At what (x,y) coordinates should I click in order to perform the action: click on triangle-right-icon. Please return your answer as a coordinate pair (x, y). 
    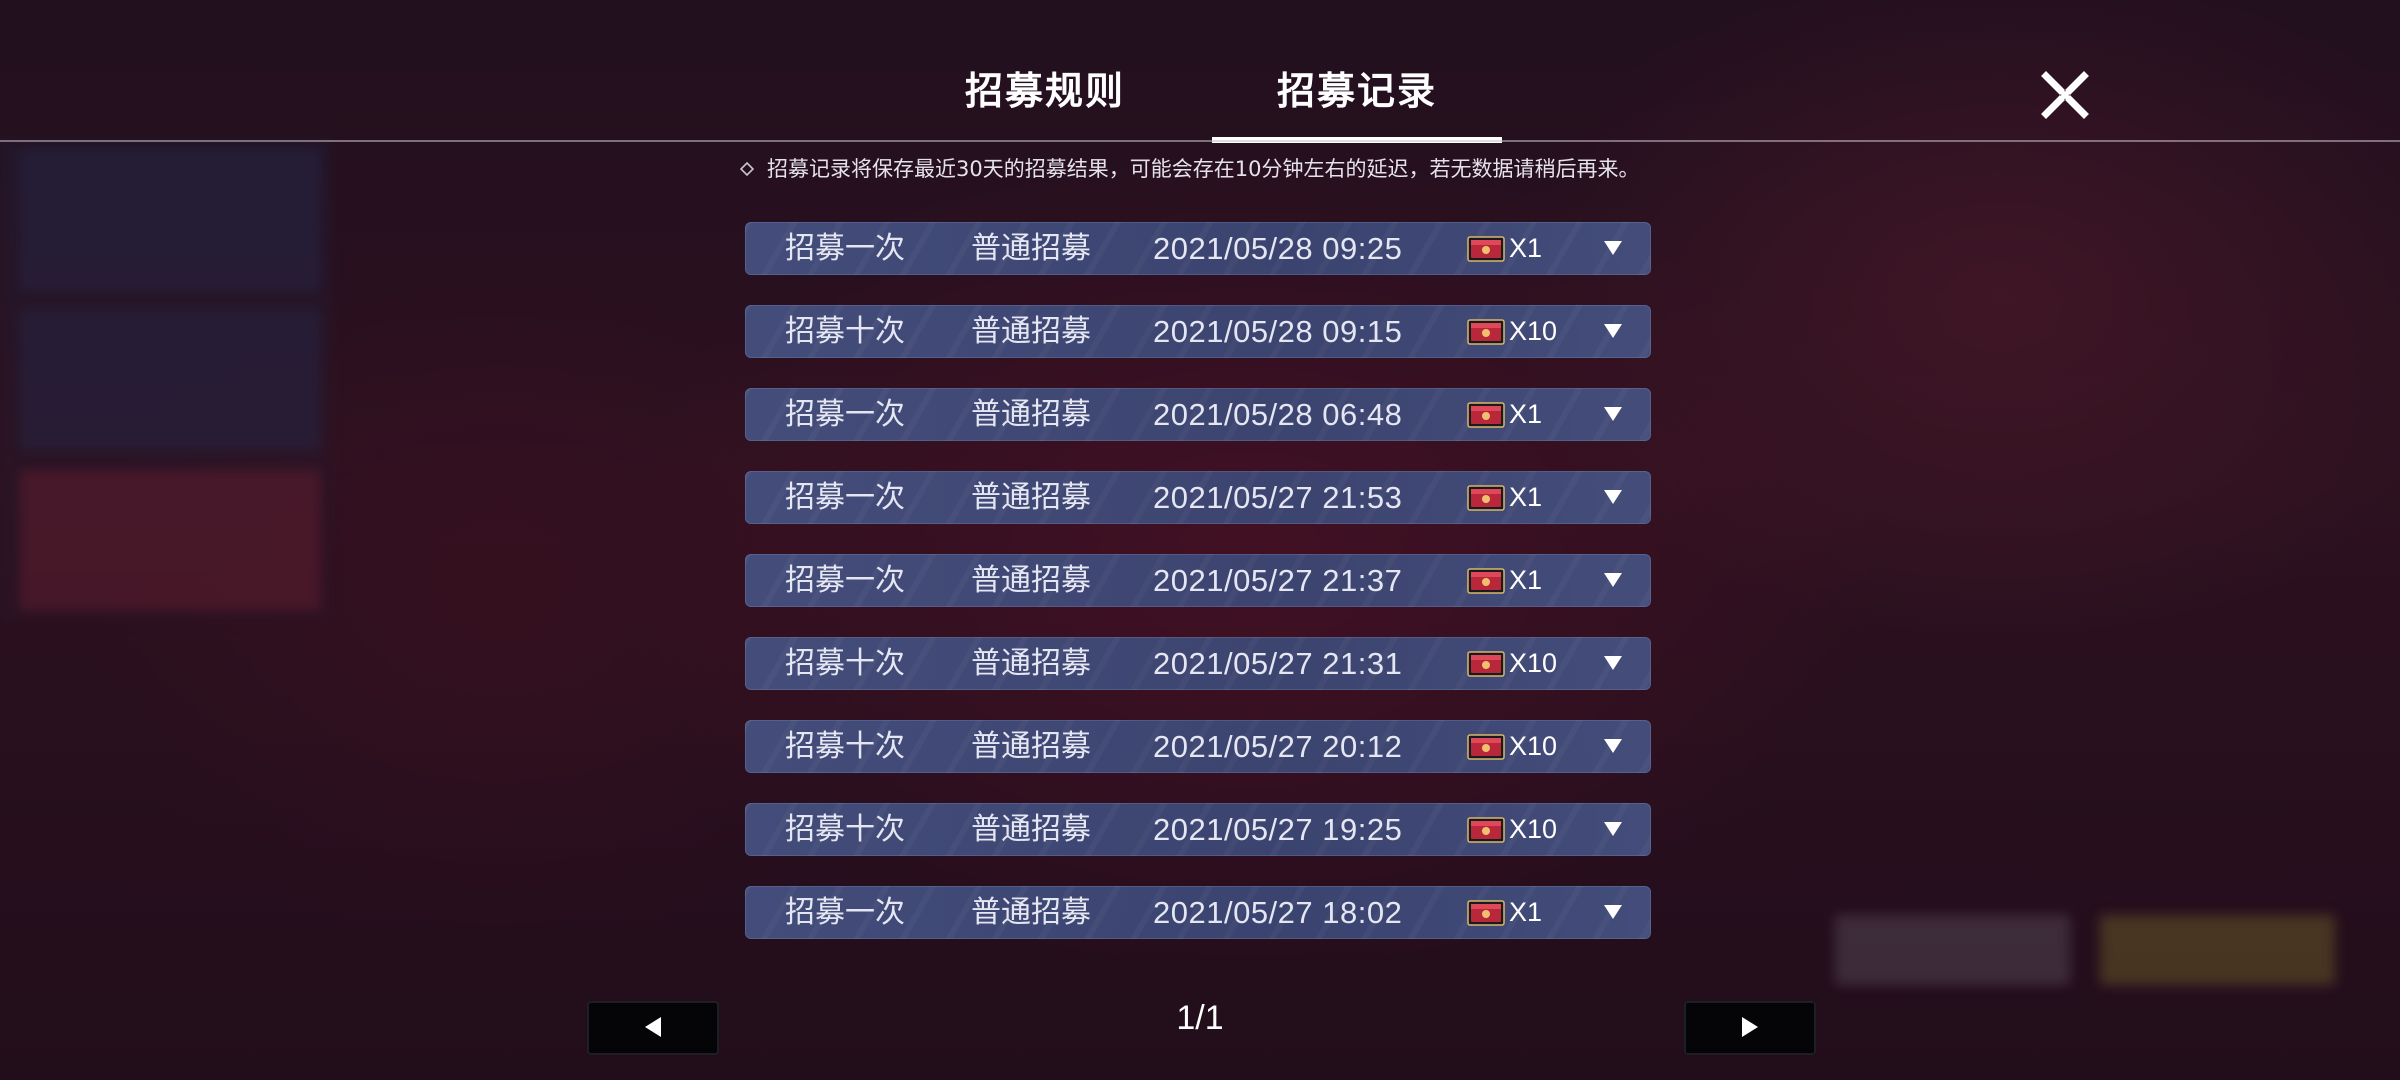
    Looking at the image, I should click on (1750, 1027).